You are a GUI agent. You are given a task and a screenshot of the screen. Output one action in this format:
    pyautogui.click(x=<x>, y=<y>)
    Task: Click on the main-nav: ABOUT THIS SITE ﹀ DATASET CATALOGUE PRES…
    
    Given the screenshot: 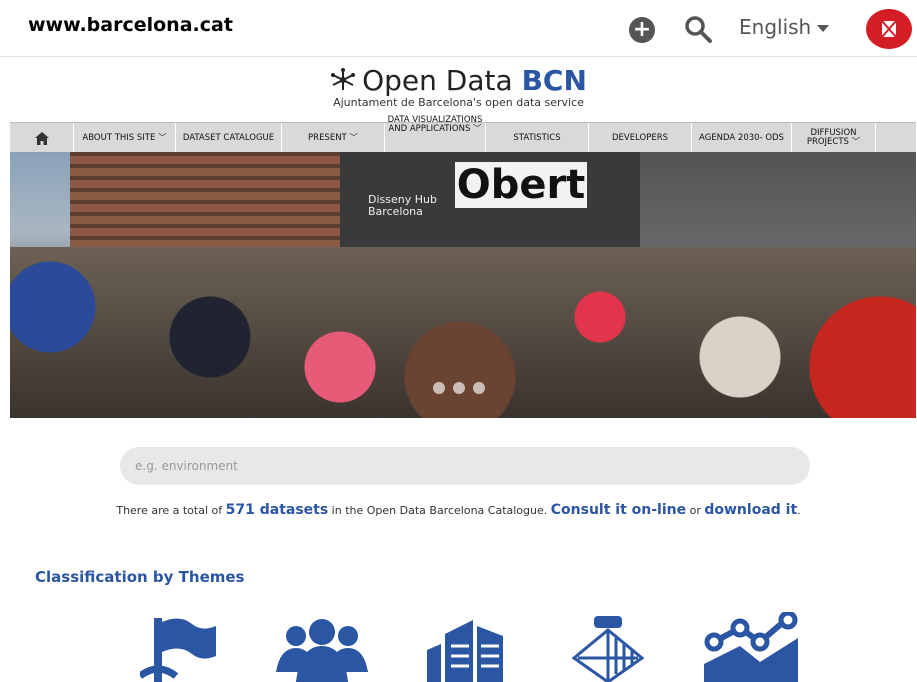 What is the action you would take?
    pyautogui.click(x=463, y=135)
    